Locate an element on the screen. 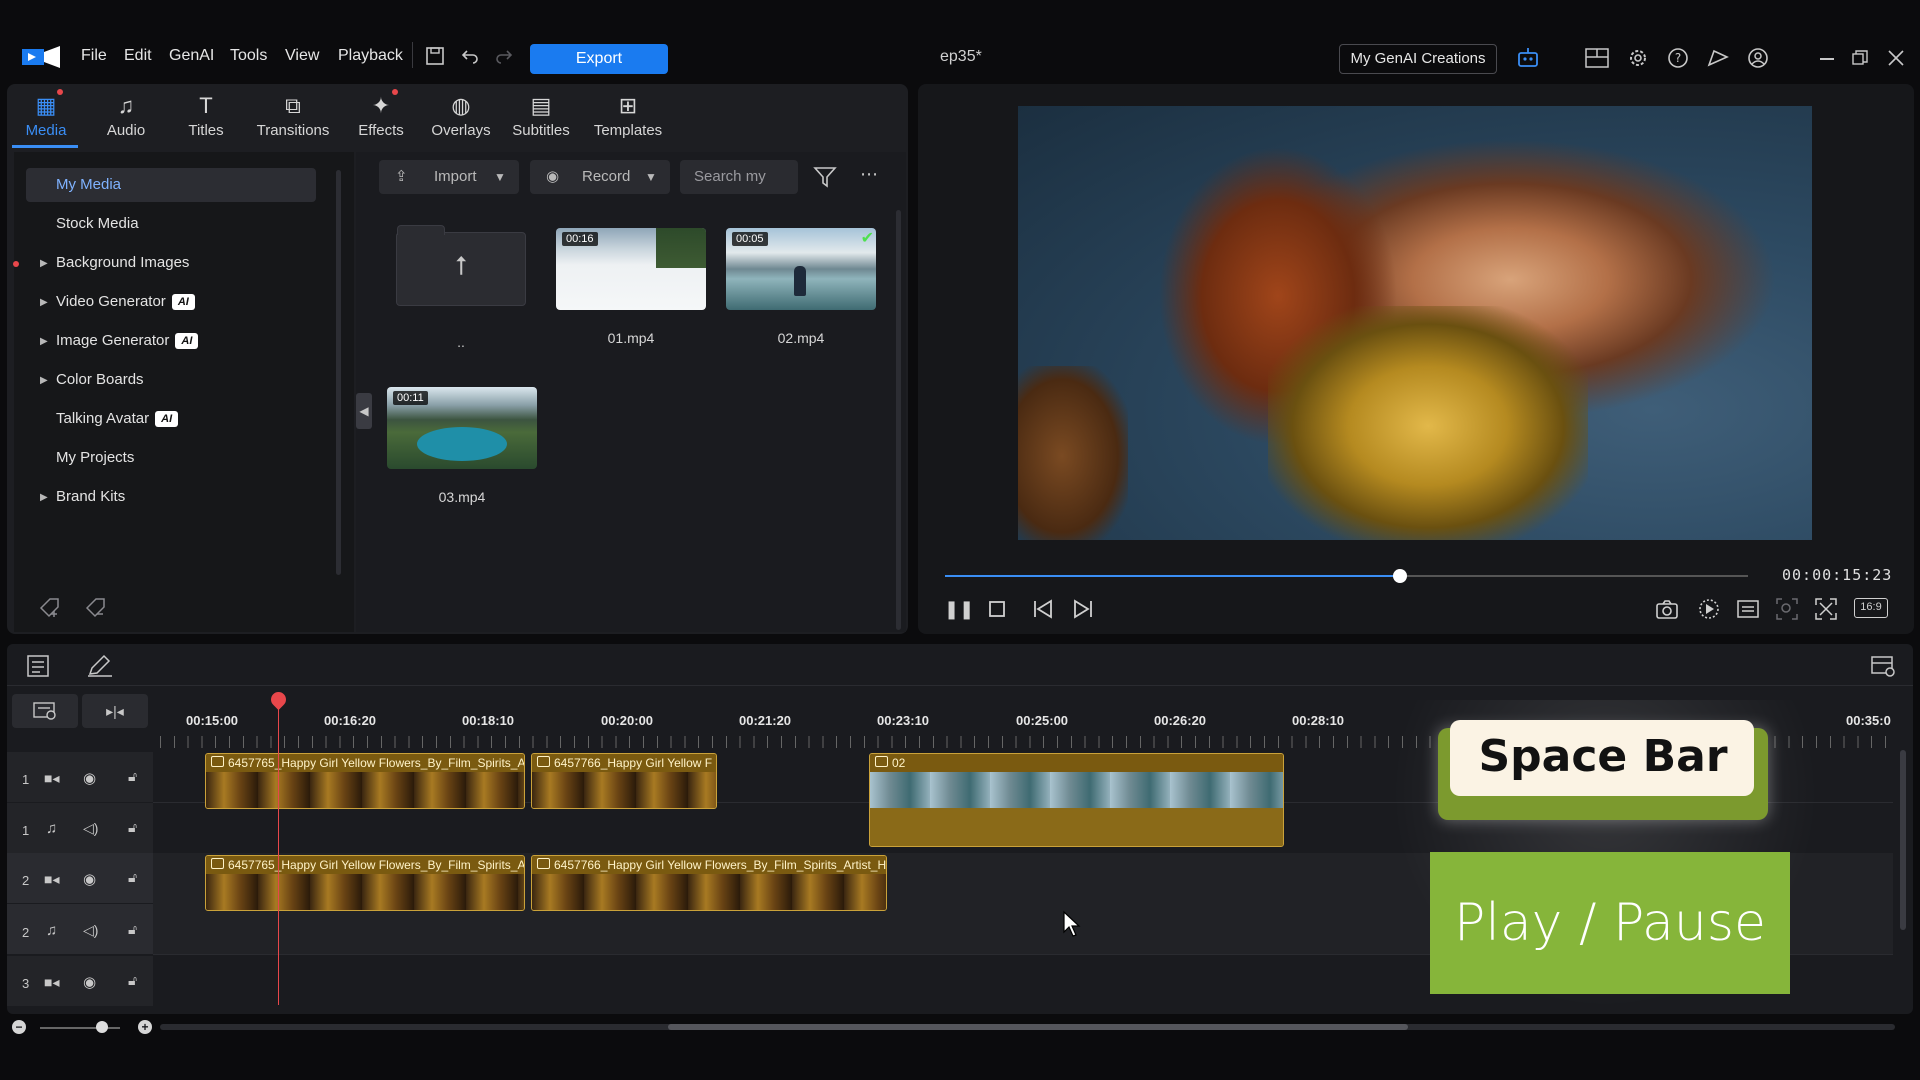 This screenshot has width=1920, height=1080. sidebar-item-talking-avatar: Talking Avatar AI is located at coordinates (117, 419).